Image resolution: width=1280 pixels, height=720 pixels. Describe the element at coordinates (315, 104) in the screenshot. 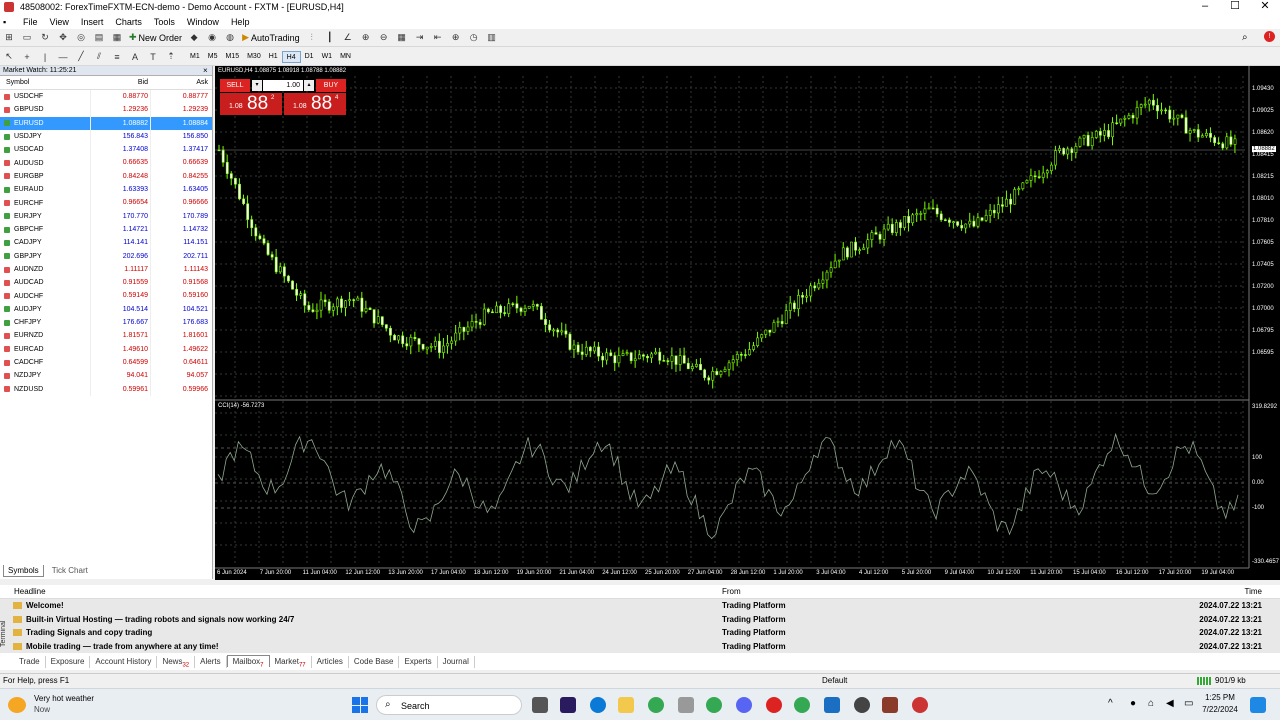

I see `buy-price: 1.08 88 4` at that location.